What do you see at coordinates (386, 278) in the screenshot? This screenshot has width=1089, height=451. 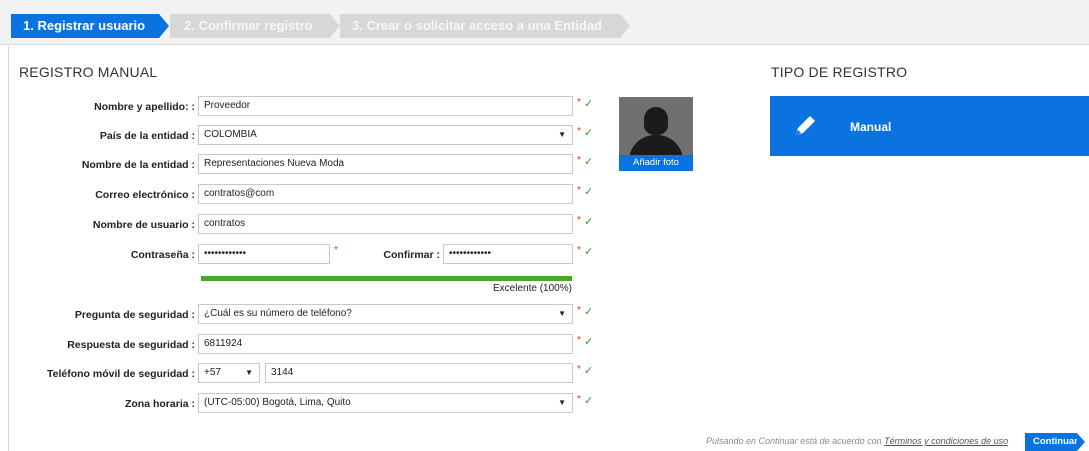 I see `password-strength-bar` at bounding box center [386, 278].